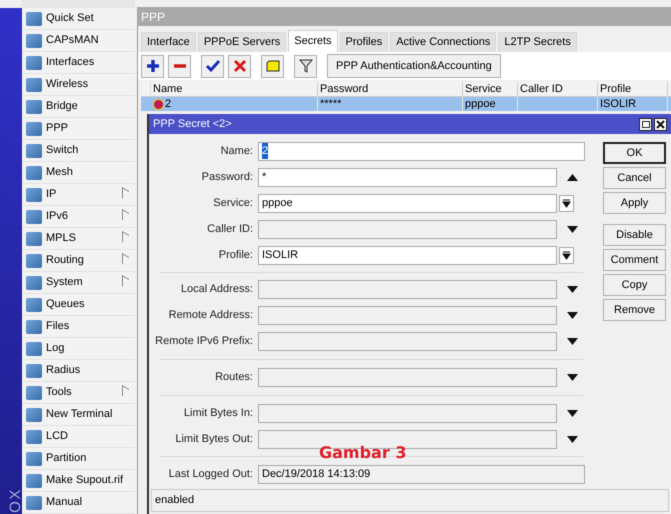 Image resolution: width=671 pixels, height=514 pixels. What do you see at coordinates (443, 42) in the screenshot?
I see `tab: Active Connections` at bounding box center [443, 42].